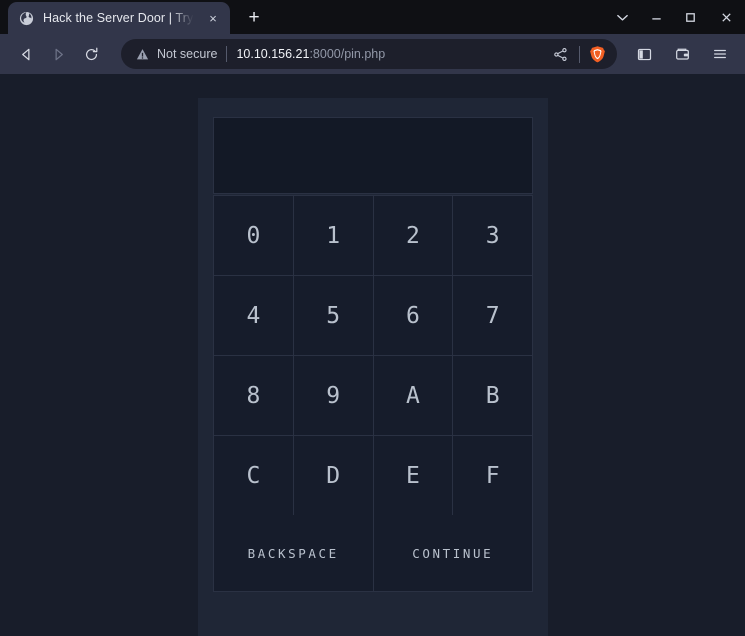  What do you see at coordinates (597, 54) in the screenshot?
I see `brave-shield-icon` at bounding box center [597, 54].